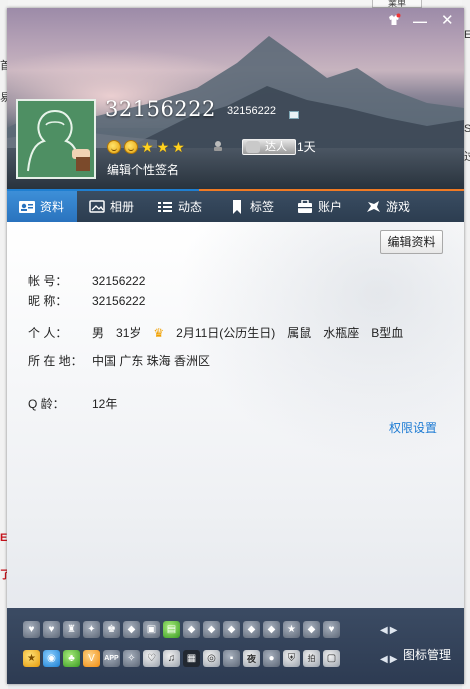 This screenshot has height=689, width=470. I want to click on talent-label: 达人, so click(276, 147).